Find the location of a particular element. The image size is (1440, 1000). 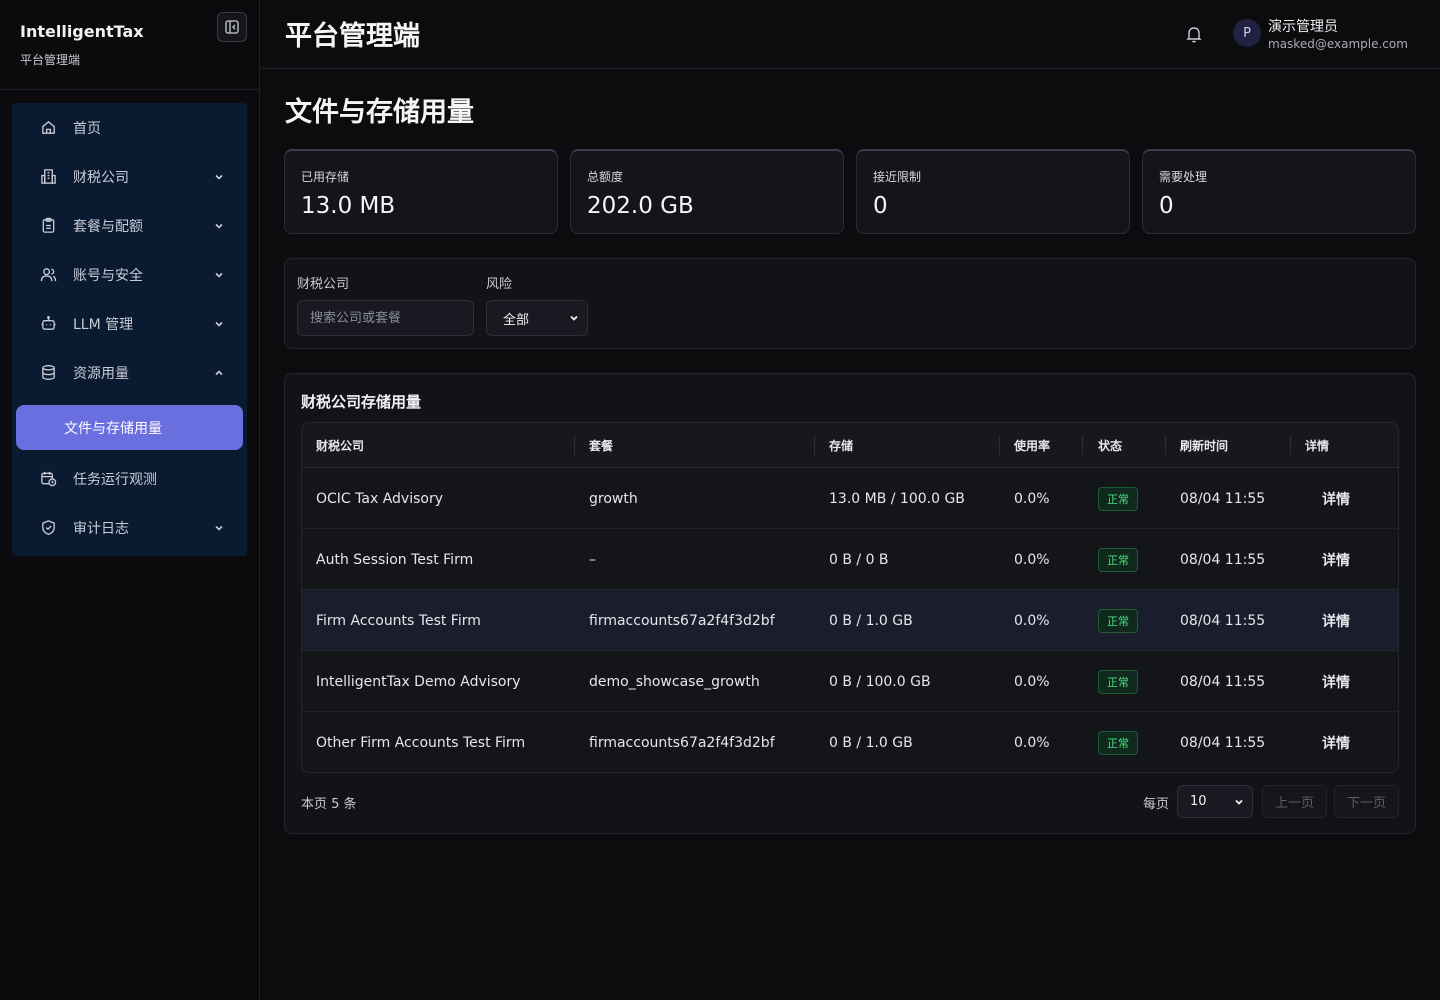

sidebar-item-plans: 套餐与配额 is located at coordinates (129, 225).